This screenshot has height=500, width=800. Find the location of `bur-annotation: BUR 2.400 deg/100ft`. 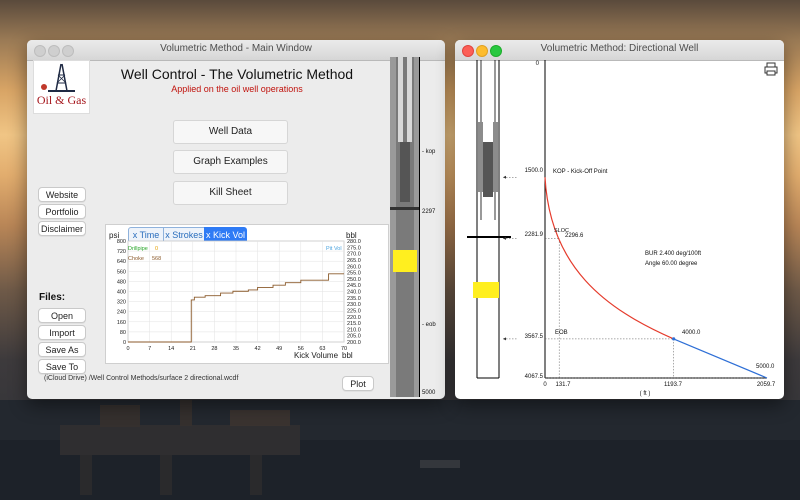

bur-annotation: BUR 2.400 deg/100ft is located at coordinates (673, 254).